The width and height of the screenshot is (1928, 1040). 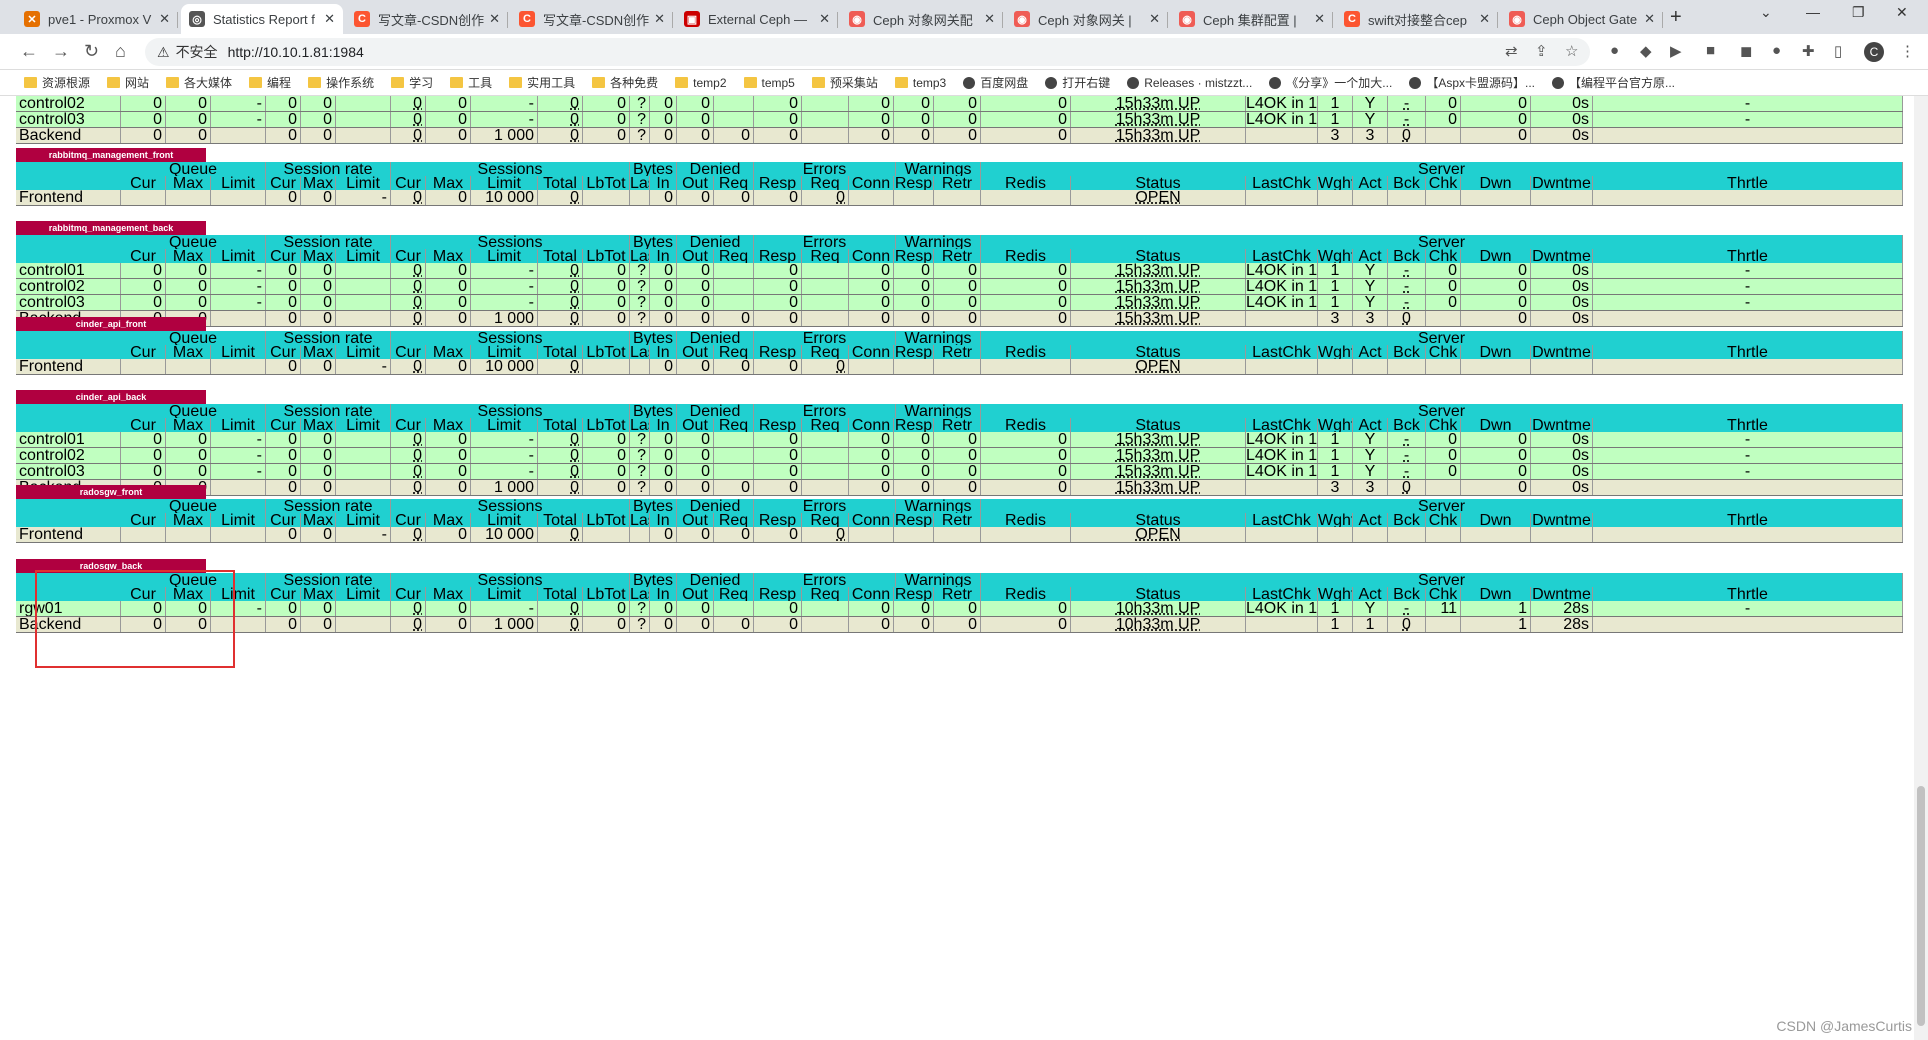 What do you see at coordinates (1746, 51) in the screenshot?
I see `extension-icon: ◼` at bounding box center [1746, 51].